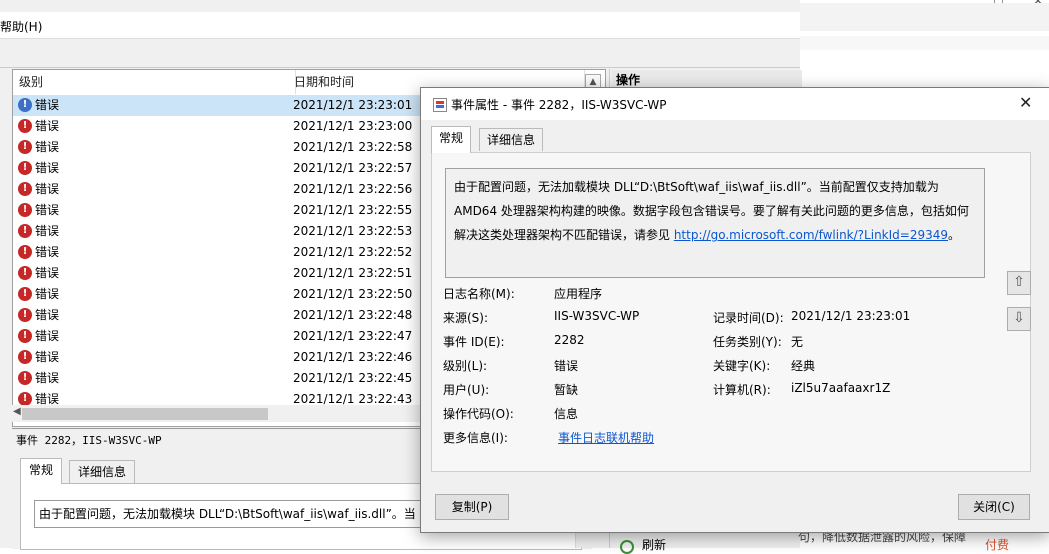 This screenshot has height=554, width=1049. Describe the element at coordinates (1025, 102) in the screenshot. I see `close-icon: ✕` at that location.